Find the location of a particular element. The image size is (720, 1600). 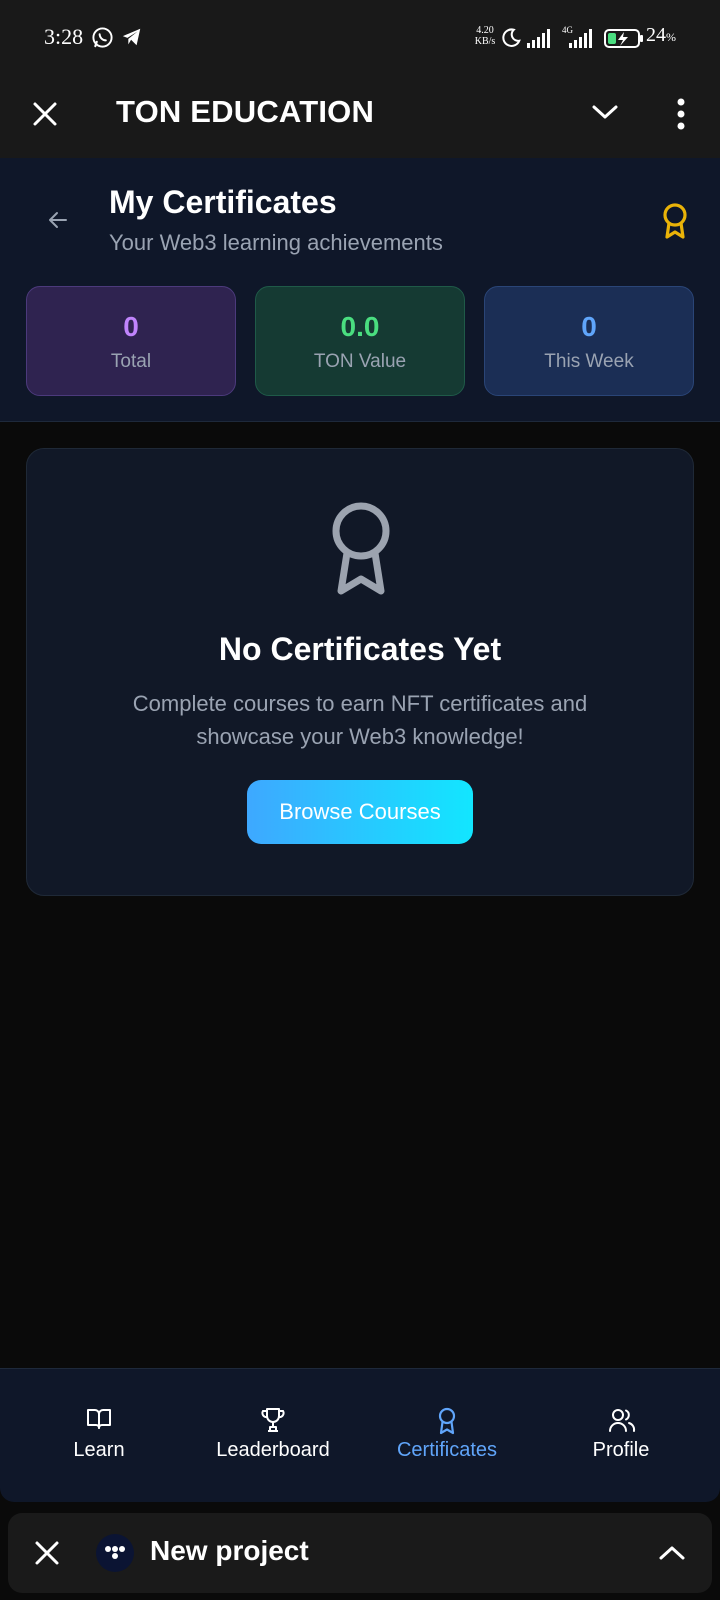

signal-4g-icon is located at coordinates (580, 38).